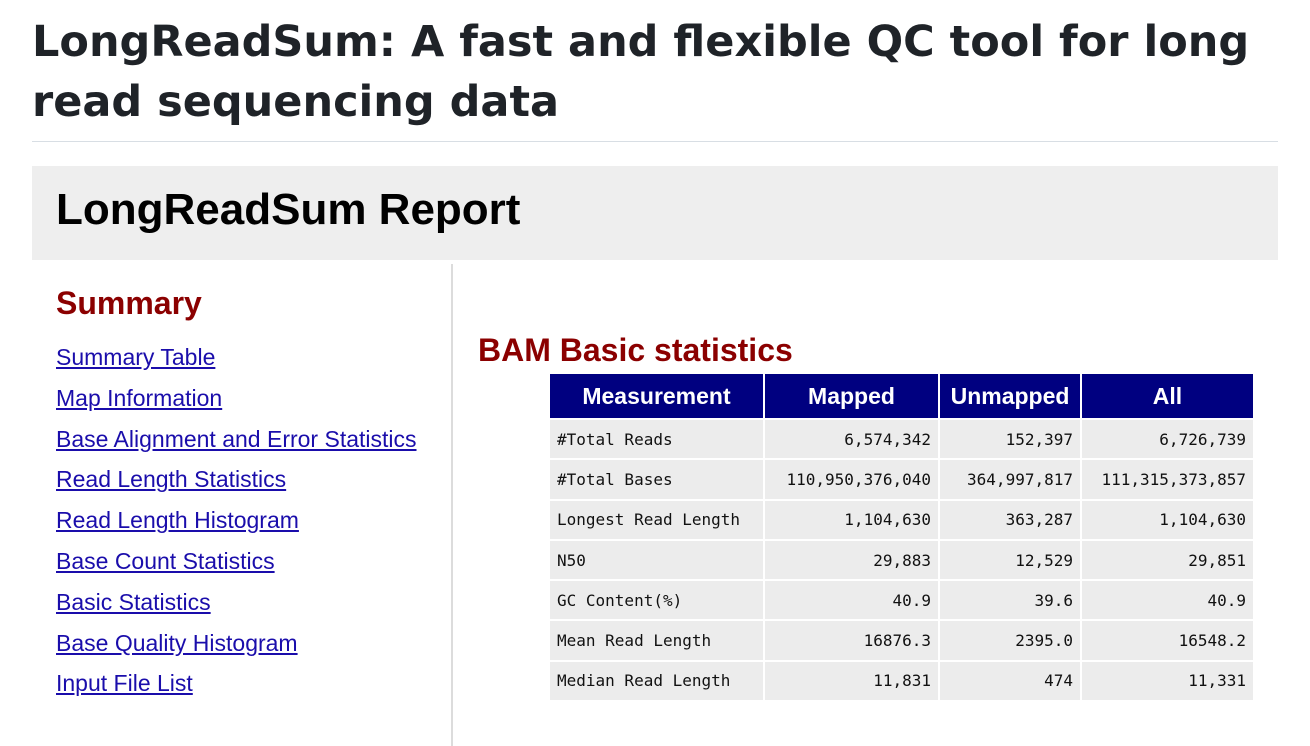  What do you see at coordinates (1010, 519) in the screenshot?
I see `unmapped-cell: 363,287` at bounding box center [1010, 519].